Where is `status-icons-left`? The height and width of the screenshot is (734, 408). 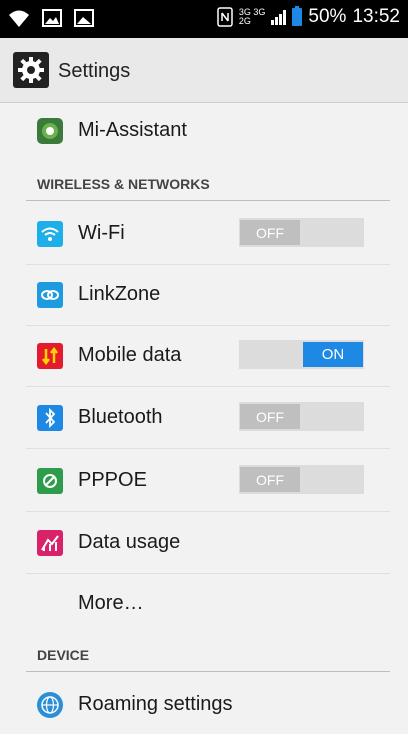 status-icons-left is located at coordinates (51, 18).